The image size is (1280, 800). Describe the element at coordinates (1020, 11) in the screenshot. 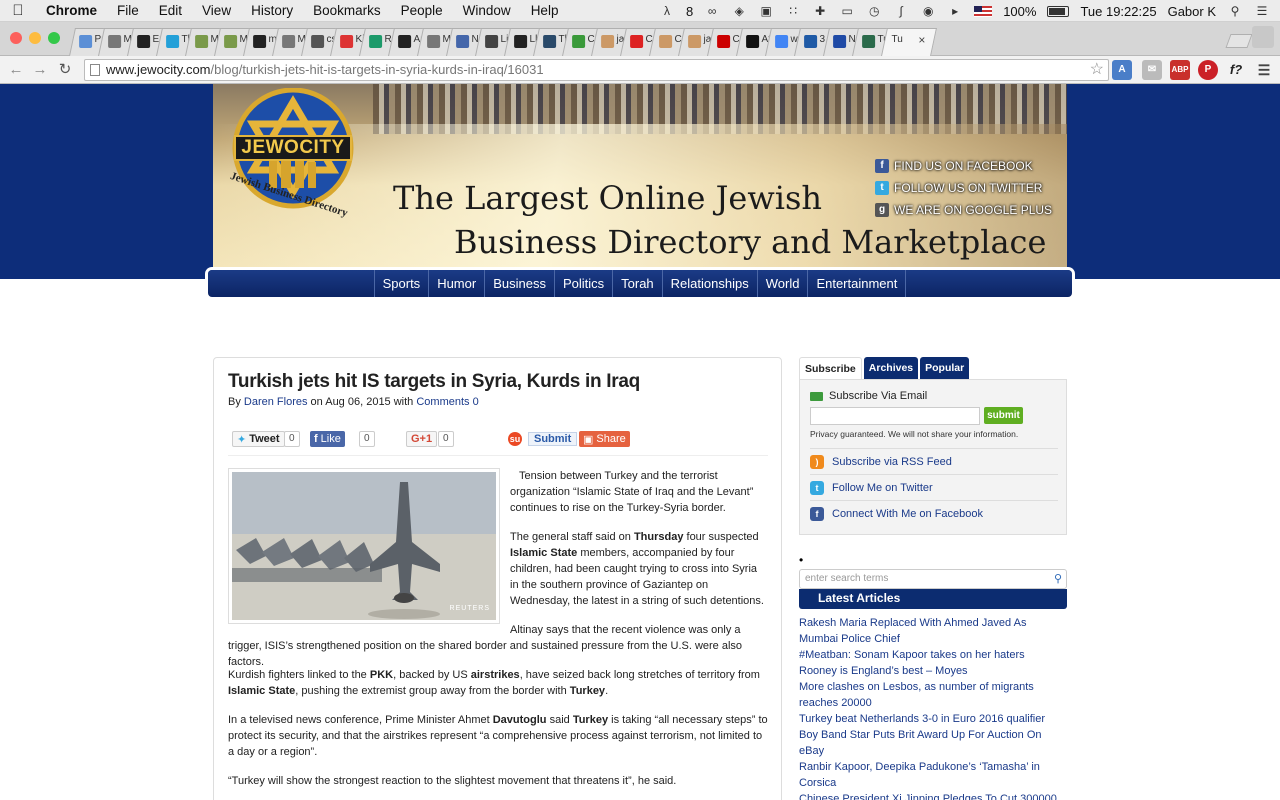

I see `battery-percent: 100%` at that location.